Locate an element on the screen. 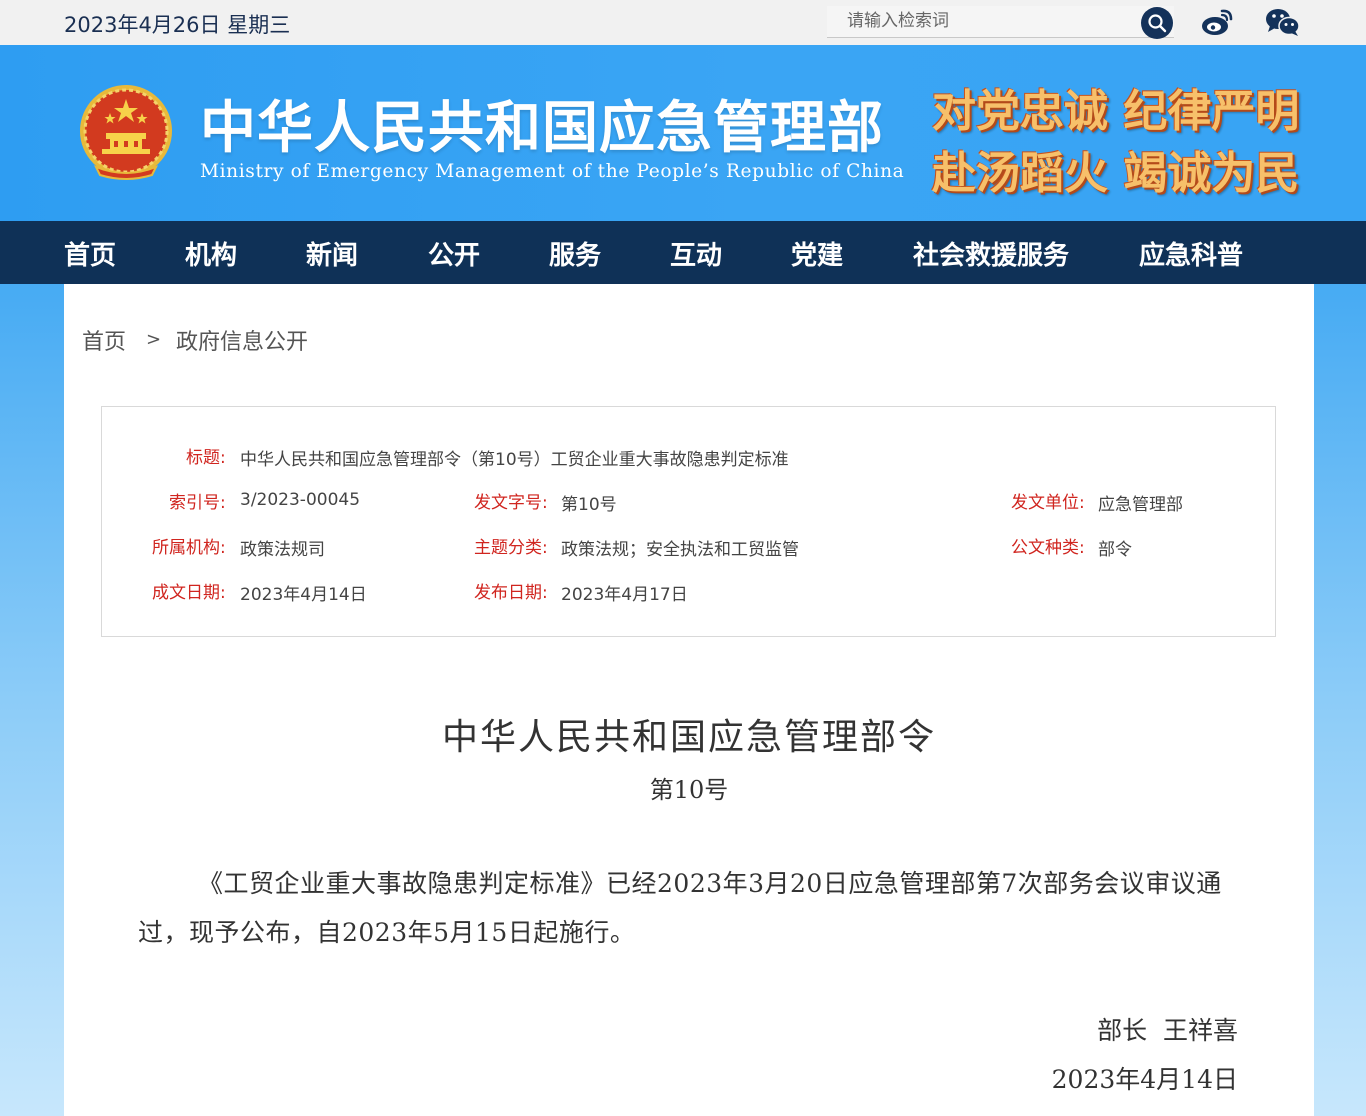 Image resolution: width=1366 pixels, height=1116 pixels. document-number: 第10号 is located at coordinates (689, 790).